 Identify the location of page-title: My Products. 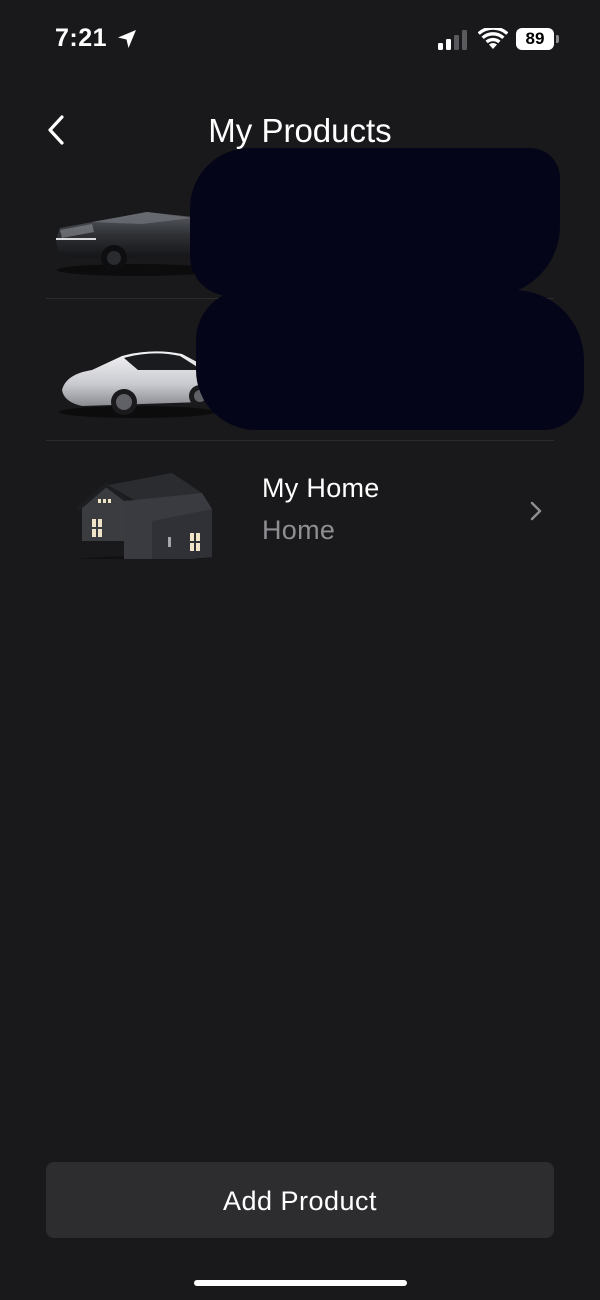
(300, 130).